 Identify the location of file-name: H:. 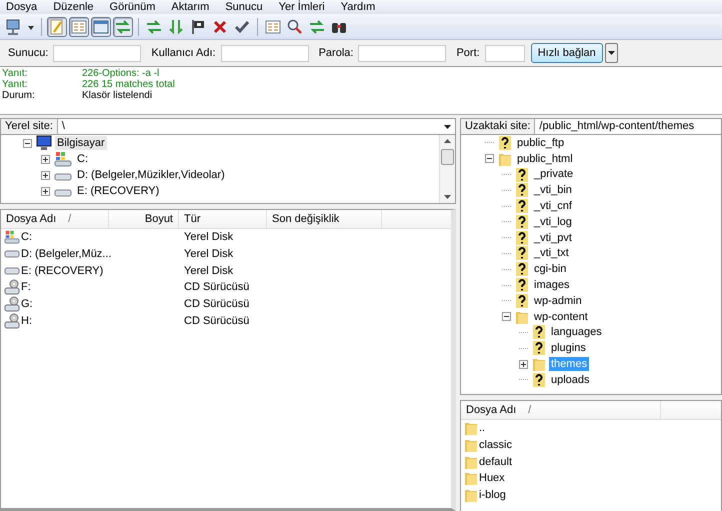
(26, 320).